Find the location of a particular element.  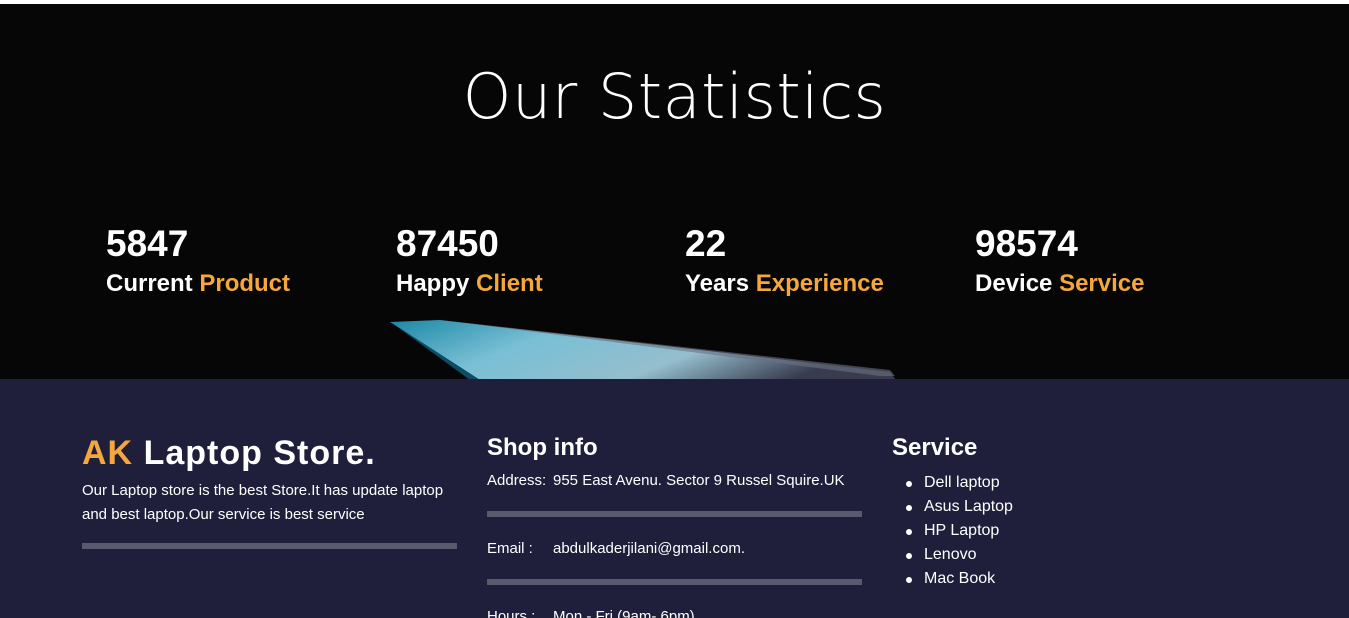

hours-value: Mon - Fri (9am- 6pm) is located at coordinates (624, 613).